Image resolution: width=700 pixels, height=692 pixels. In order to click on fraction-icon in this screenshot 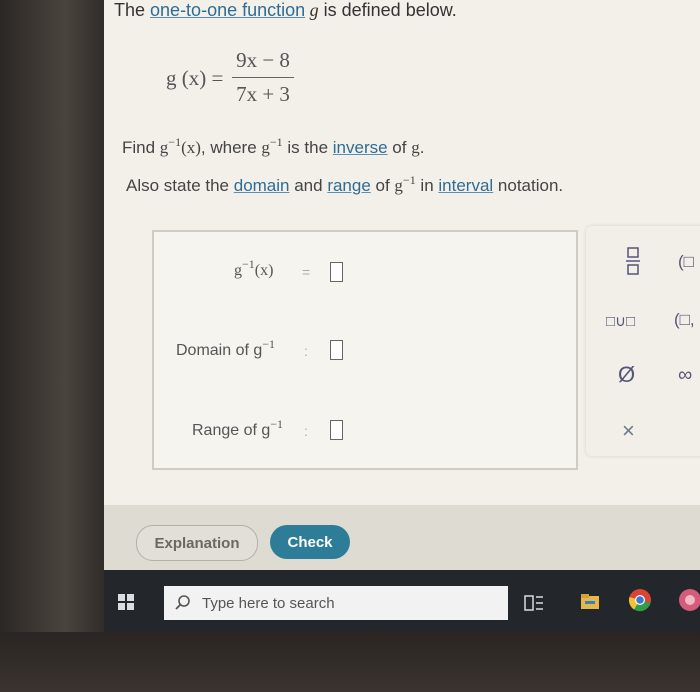, I will do `click(633, 261)`.